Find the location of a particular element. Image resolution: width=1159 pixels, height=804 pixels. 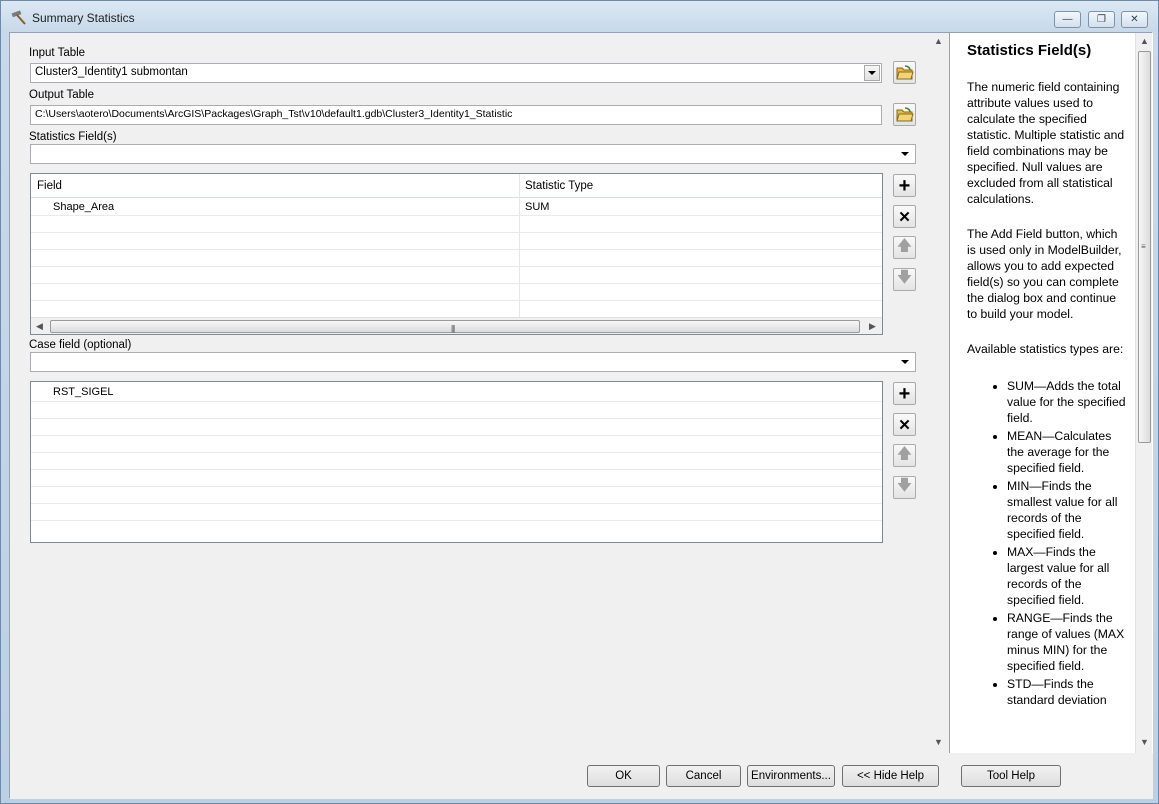

case-field-dropdown is located at coordinates (473, 362).